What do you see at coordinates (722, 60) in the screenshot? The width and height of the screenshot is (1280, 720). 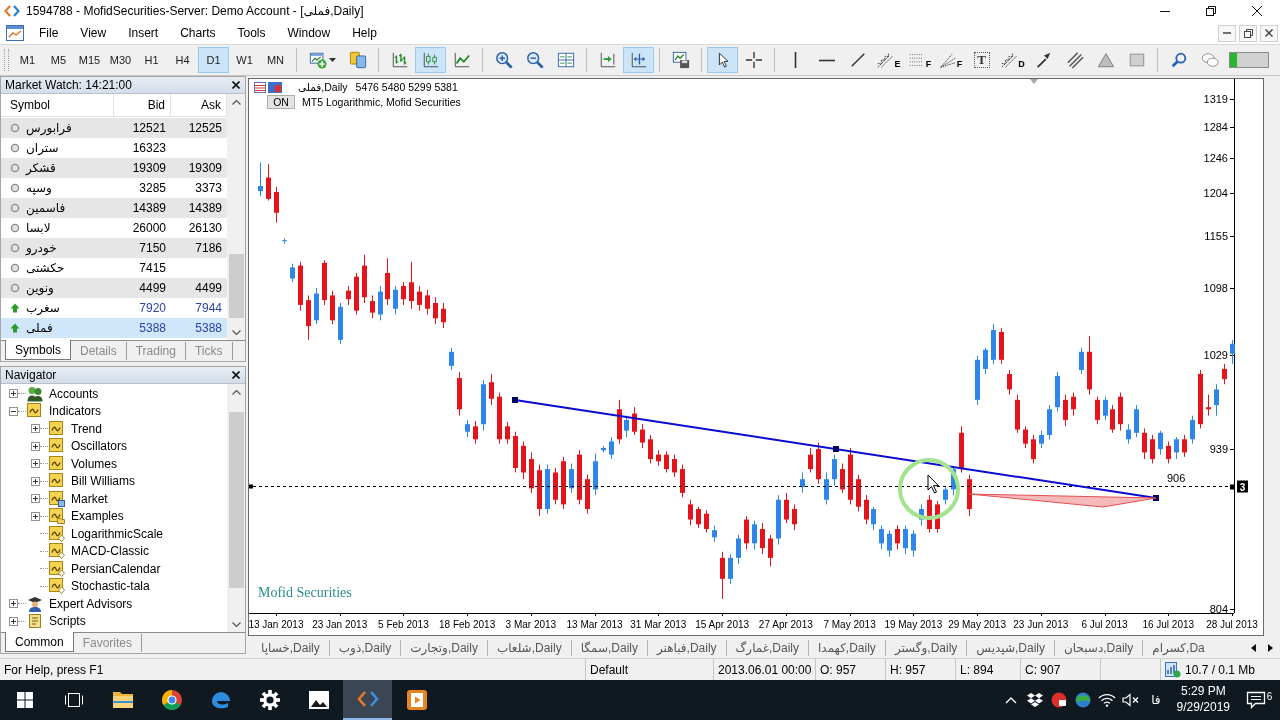 I see `cursor-button` at bounding box center [722, 60].